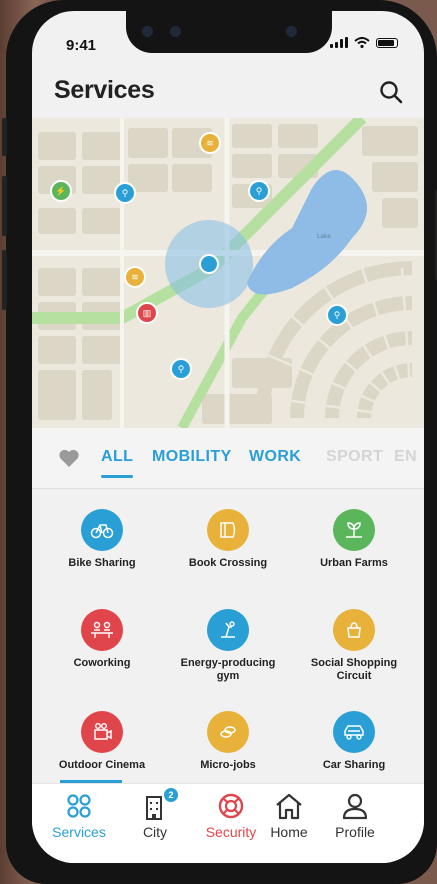 This screenshot has width=437, height=884. Describe the element at coordinates (102, 765) in the screenshot. I see `service-label: Outdoor Cinema` at that location.